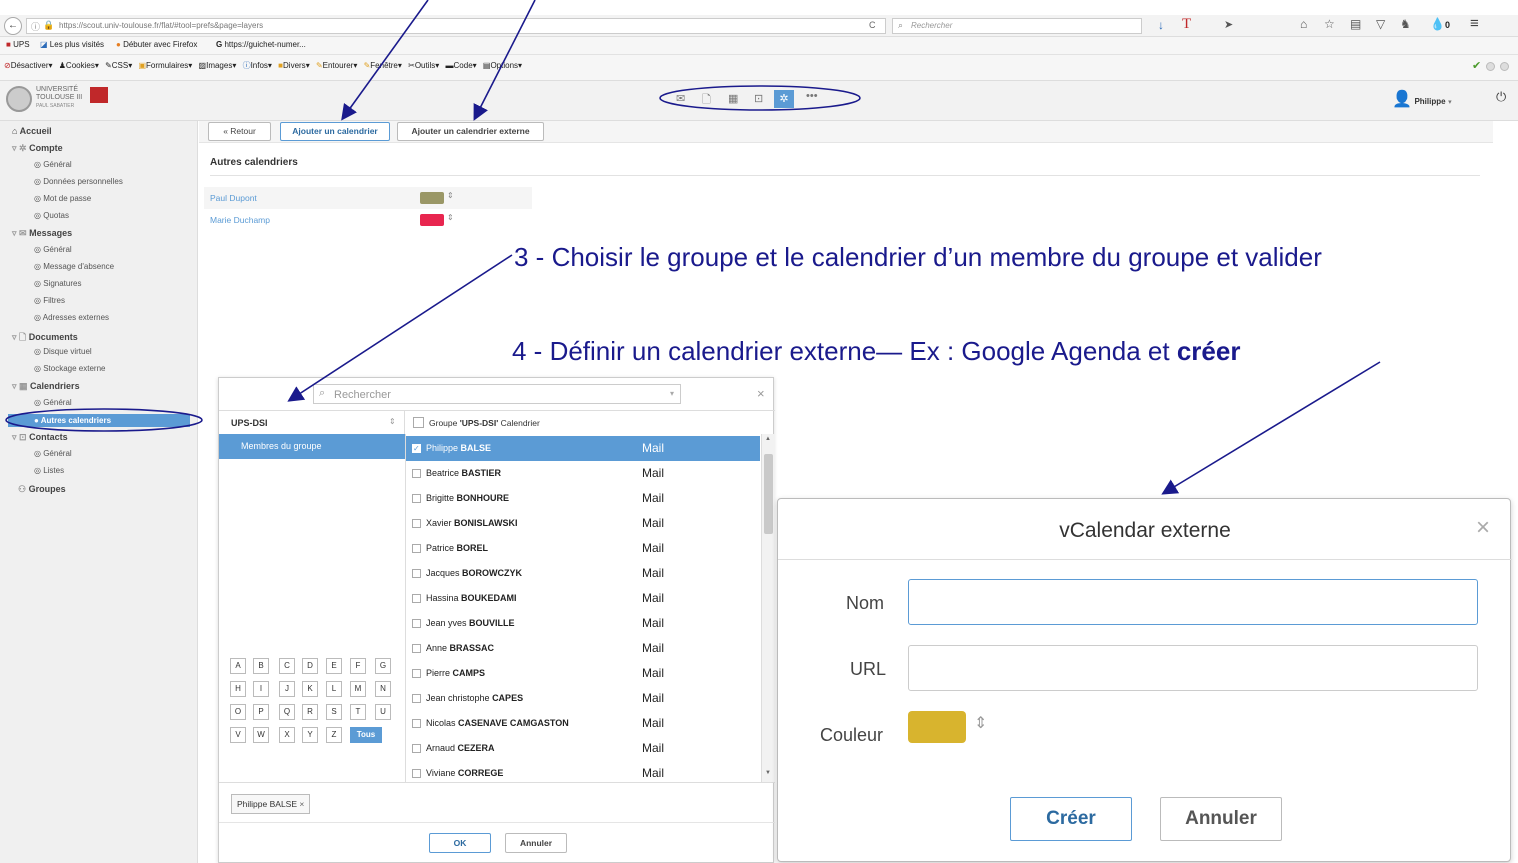 The height and width of the screenshot is (863, 1518). Describe the element at coordinates (423, 65) in the screenshot. I see `tool-outils: ✂Outils▾` at that location.